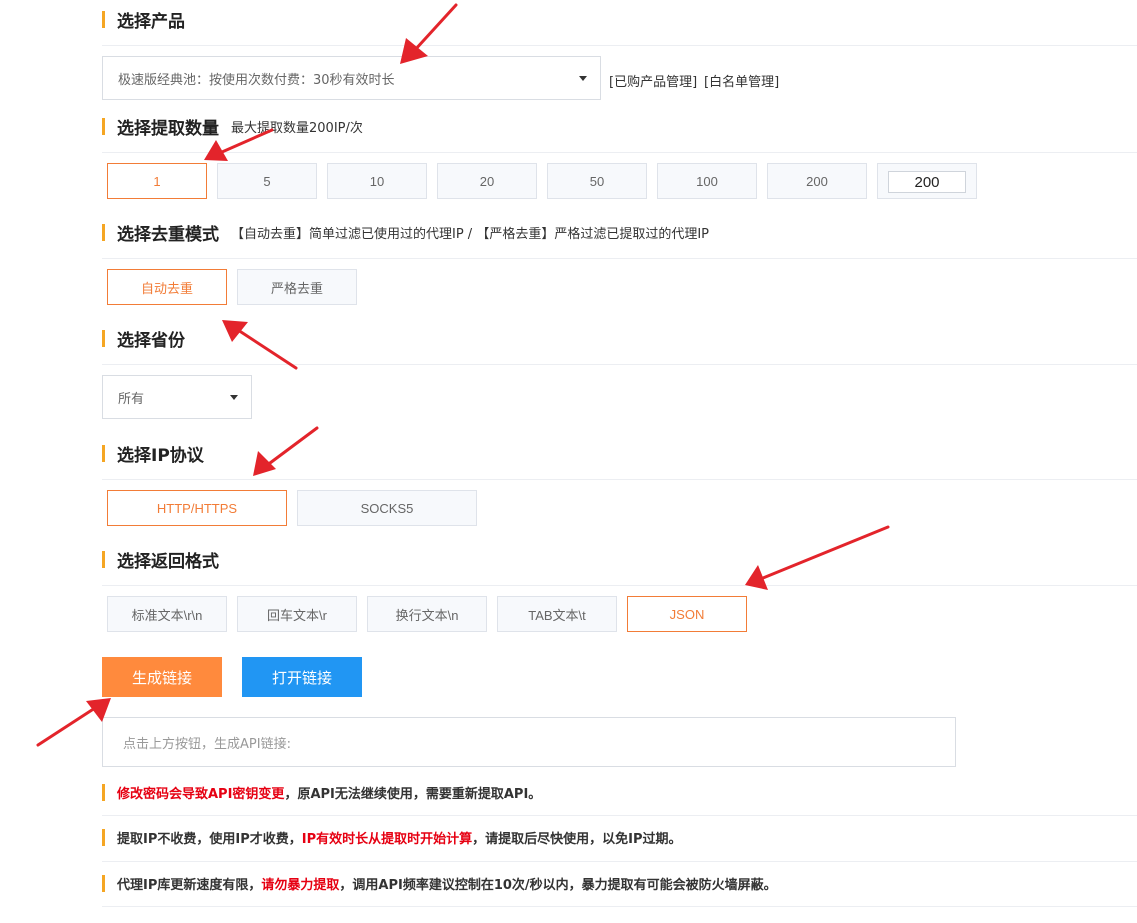 This screenshot has width=1137, height=923. Describe the element at coordinates (687, 614) in the screenshot. I see `format-option-4: JSON` at that location.